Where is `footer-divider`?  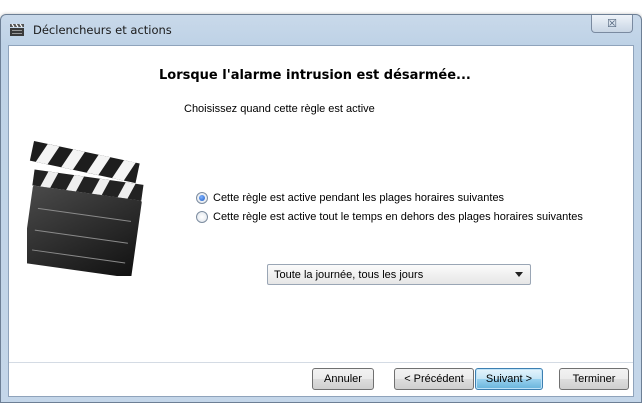 footer-divider is located at coordinates (321, 362).